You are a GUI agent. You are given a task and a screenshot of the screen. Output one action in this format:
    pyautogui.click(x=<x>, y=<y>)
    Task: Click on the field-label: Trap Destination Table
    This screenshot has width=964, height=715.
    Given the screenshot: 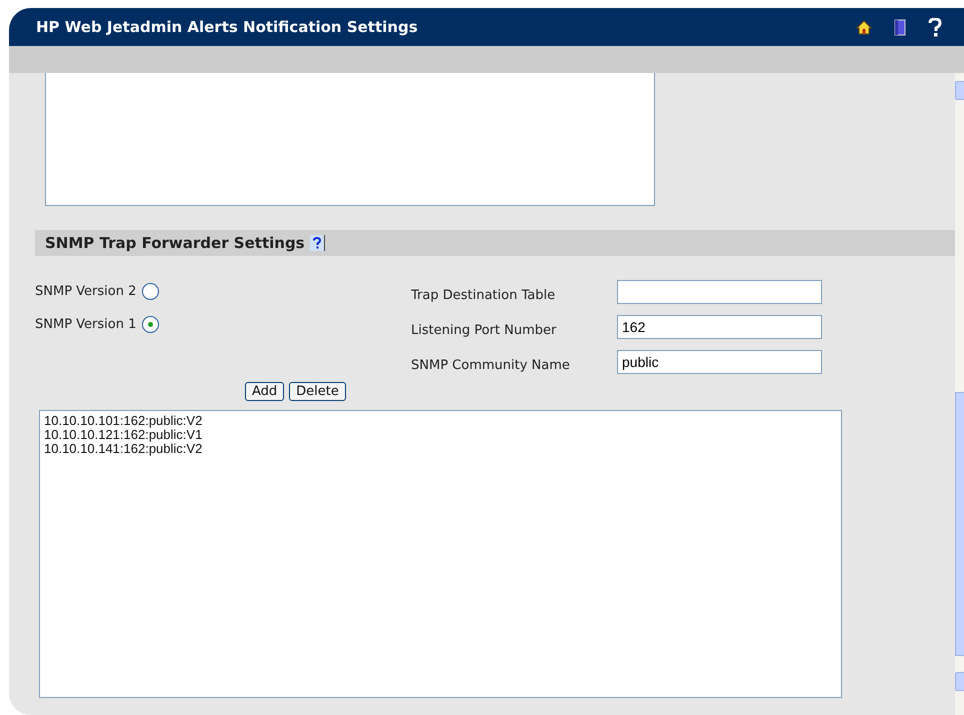 What is the action you would take?
    pyautogui.click(x=483, y=294)
    